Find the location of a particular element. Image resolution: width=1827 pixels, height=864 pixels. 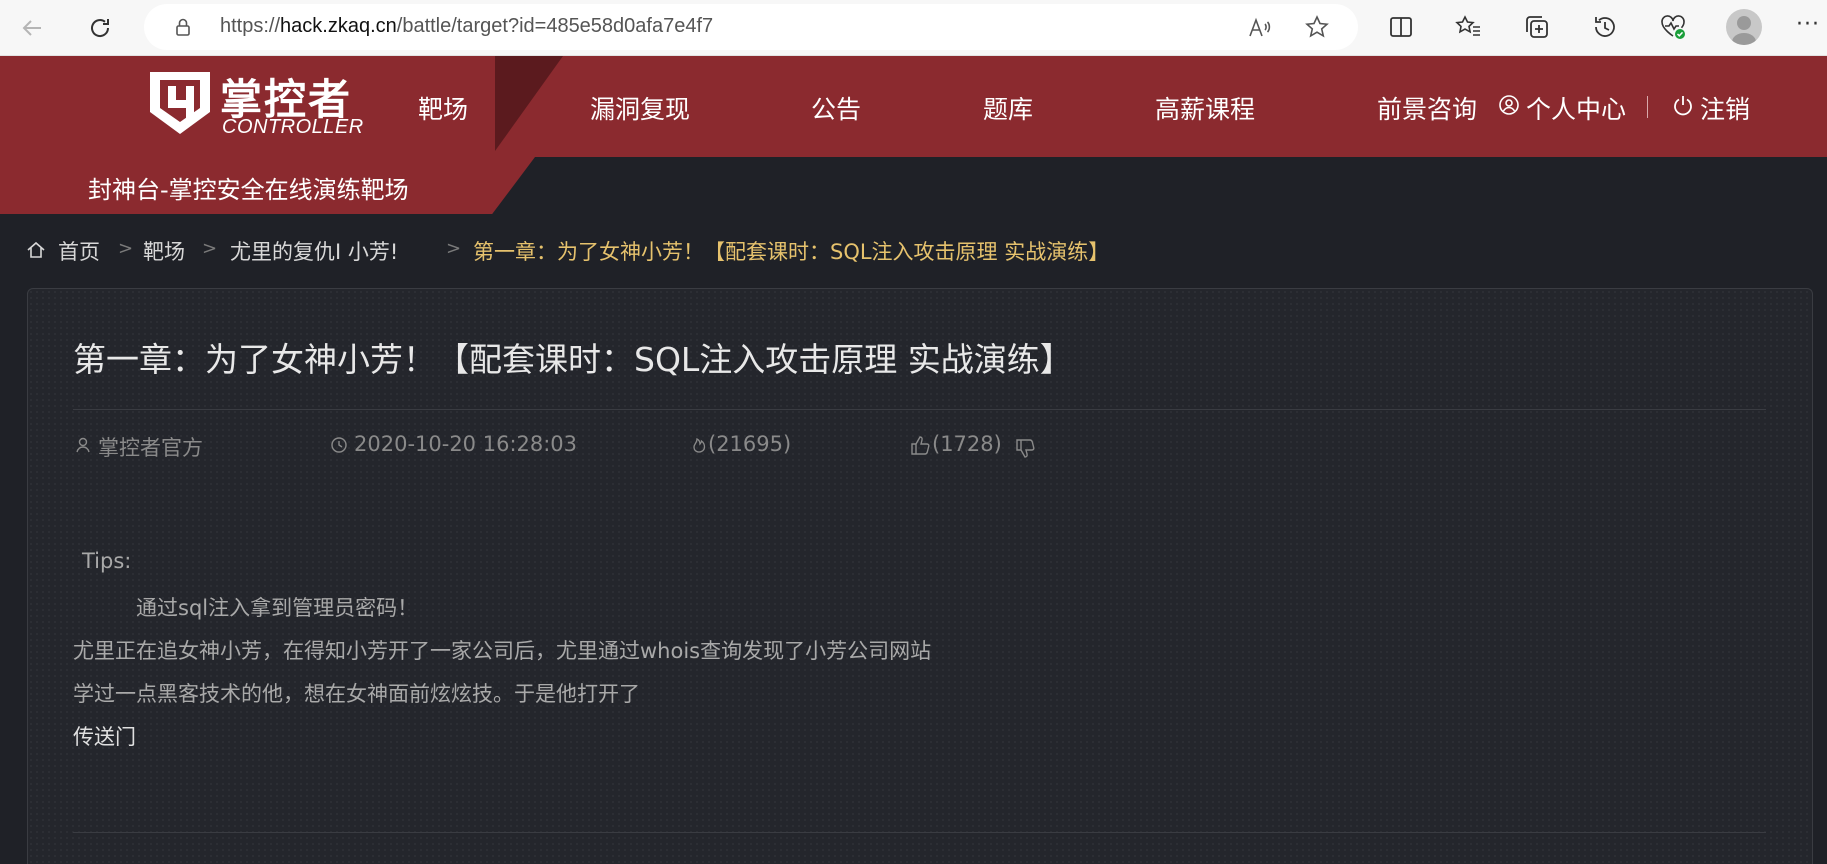

logout-link: 注销 is located at coordinates (1725, 108).